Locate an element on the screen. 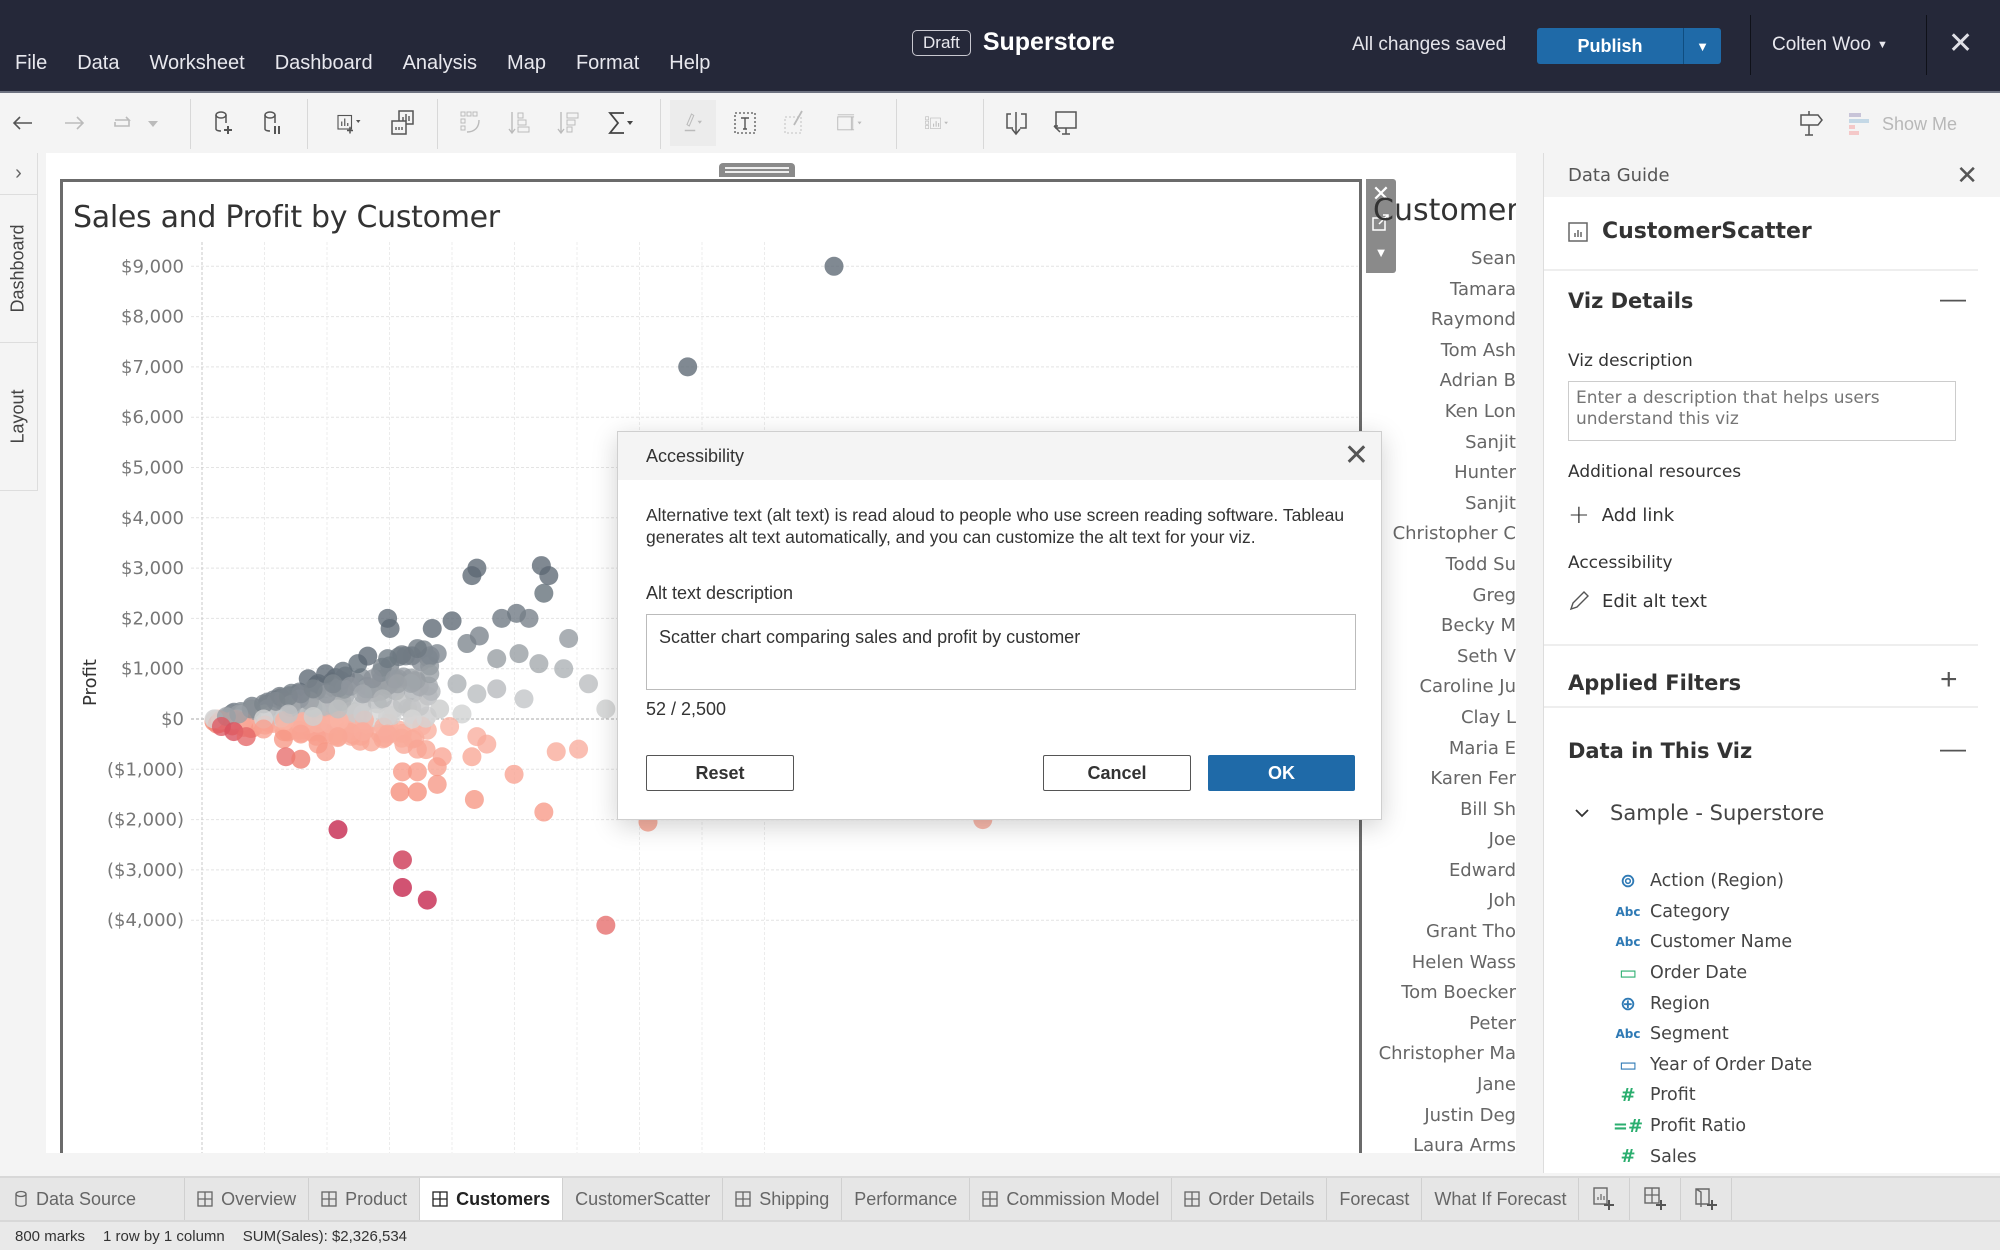 This screenshot has width=2000, height=1250. customer-label: Tom Boecker is located at coordinates (1446, 997).